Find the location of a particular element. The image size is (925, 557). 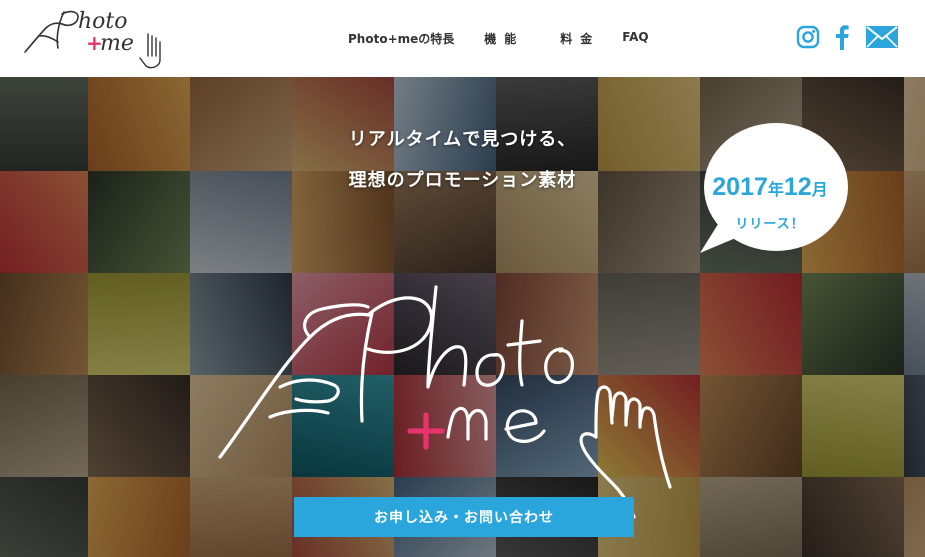

instagram-icon is located at coordinates (808, 39).